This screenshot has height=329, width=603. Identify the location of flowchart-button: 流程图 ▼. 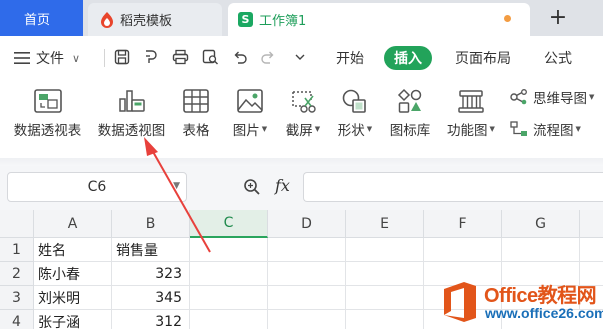
(545, 129).